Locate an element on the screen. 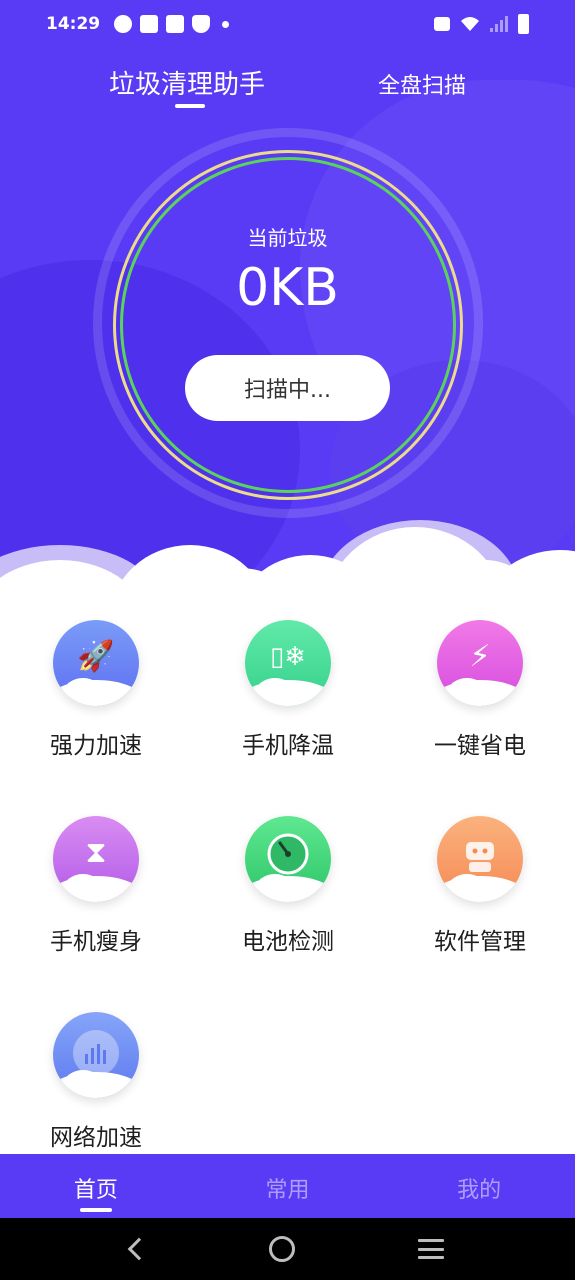  feature-label: 软件管理 is located at coordinates (480, 942).